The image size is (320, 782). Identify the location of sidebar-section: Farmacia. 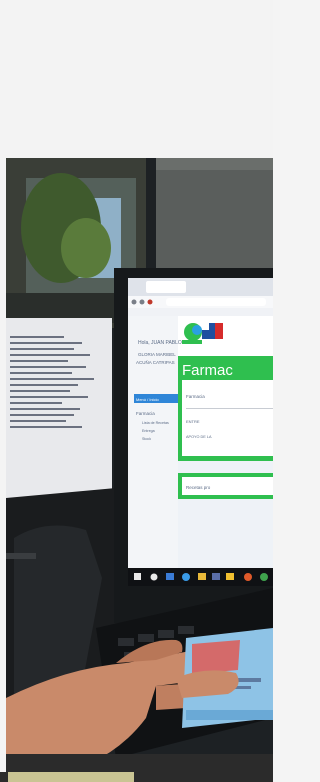
(145, 413).